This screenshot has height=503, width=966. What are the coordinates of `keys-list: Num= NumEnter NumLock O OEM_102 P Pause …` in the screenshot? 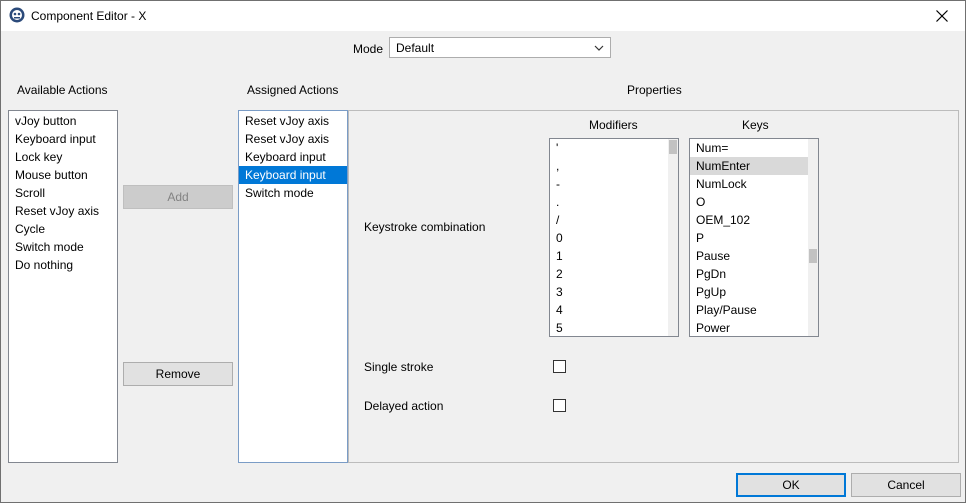 It's located at (754, 237).